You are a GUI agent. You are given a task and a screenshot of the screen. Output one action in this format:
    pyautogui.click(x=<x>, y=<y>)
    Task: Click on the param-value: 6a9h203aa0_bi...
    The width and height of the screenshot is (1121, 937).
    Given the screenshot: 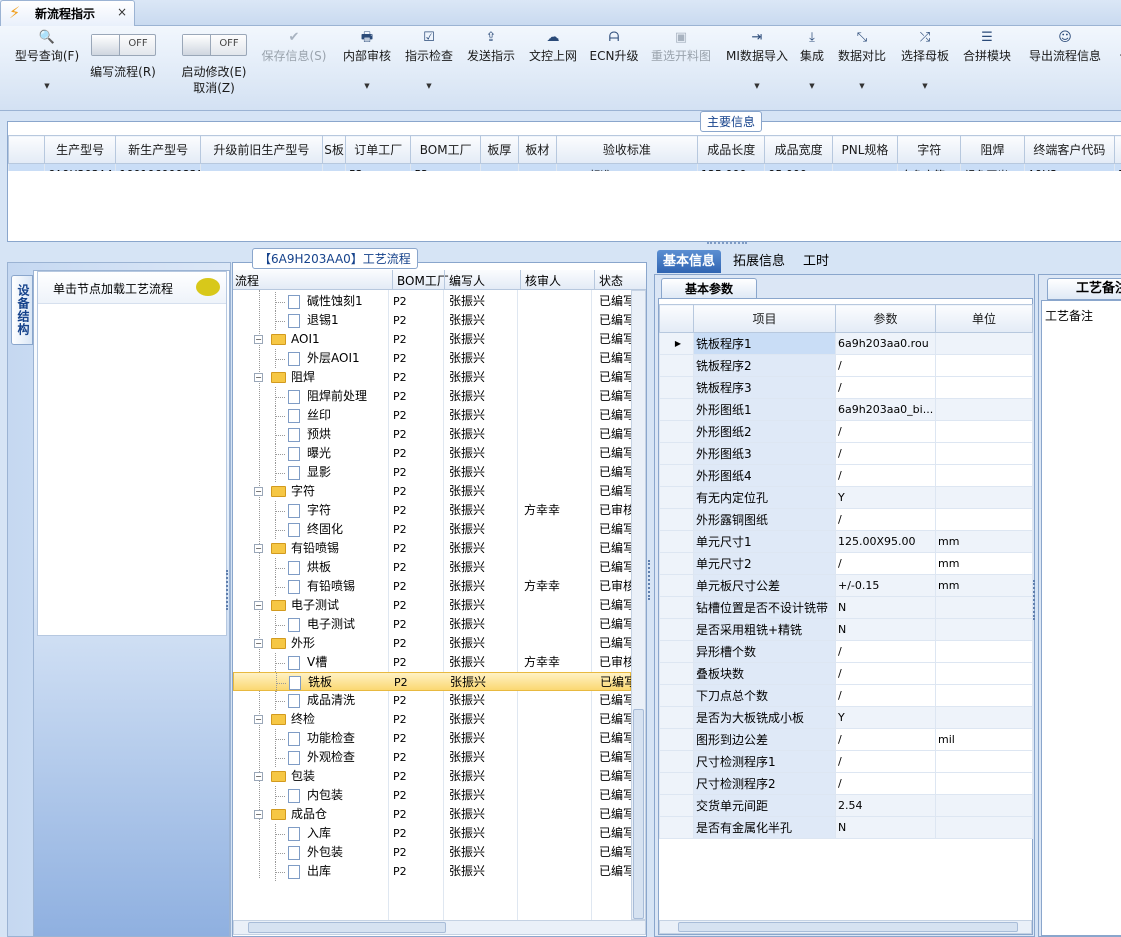 What is the action you would take?
    pyautogui.click(x=885, y=409)
    